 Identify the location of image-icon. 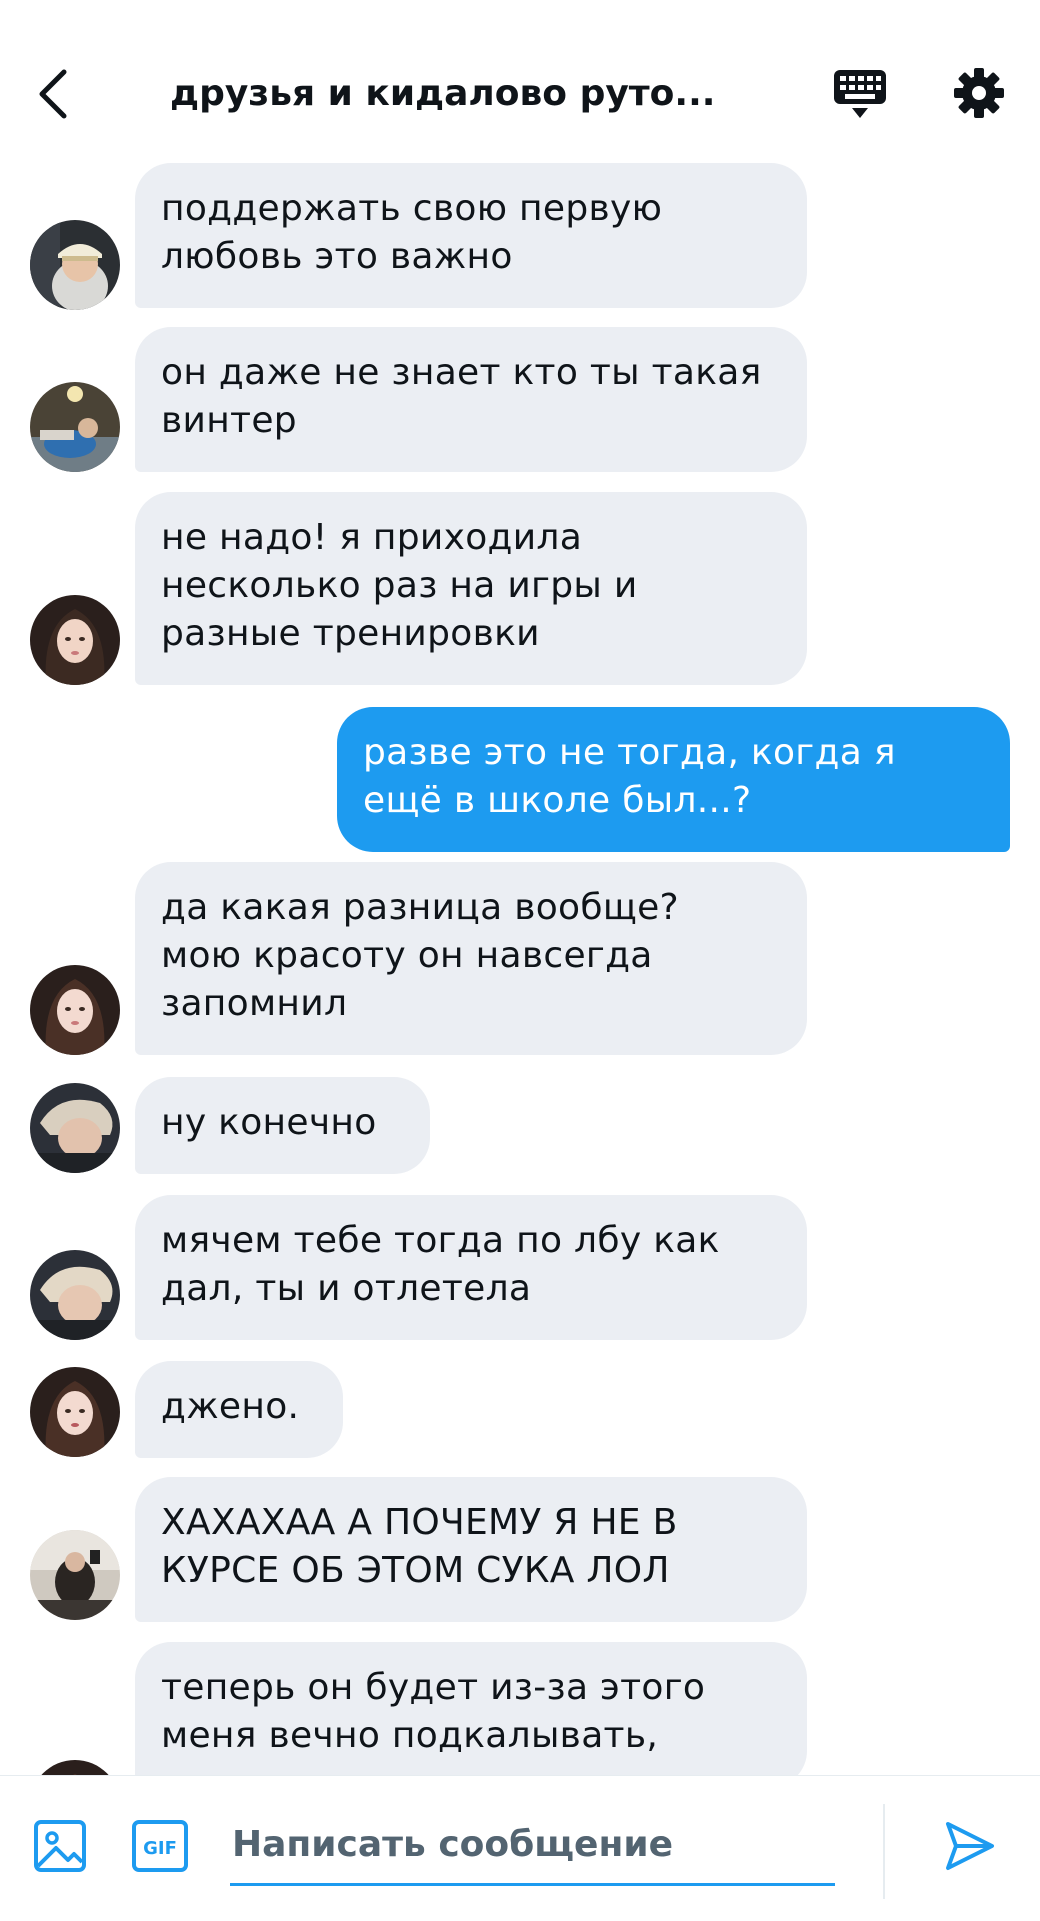
(60, 1846).